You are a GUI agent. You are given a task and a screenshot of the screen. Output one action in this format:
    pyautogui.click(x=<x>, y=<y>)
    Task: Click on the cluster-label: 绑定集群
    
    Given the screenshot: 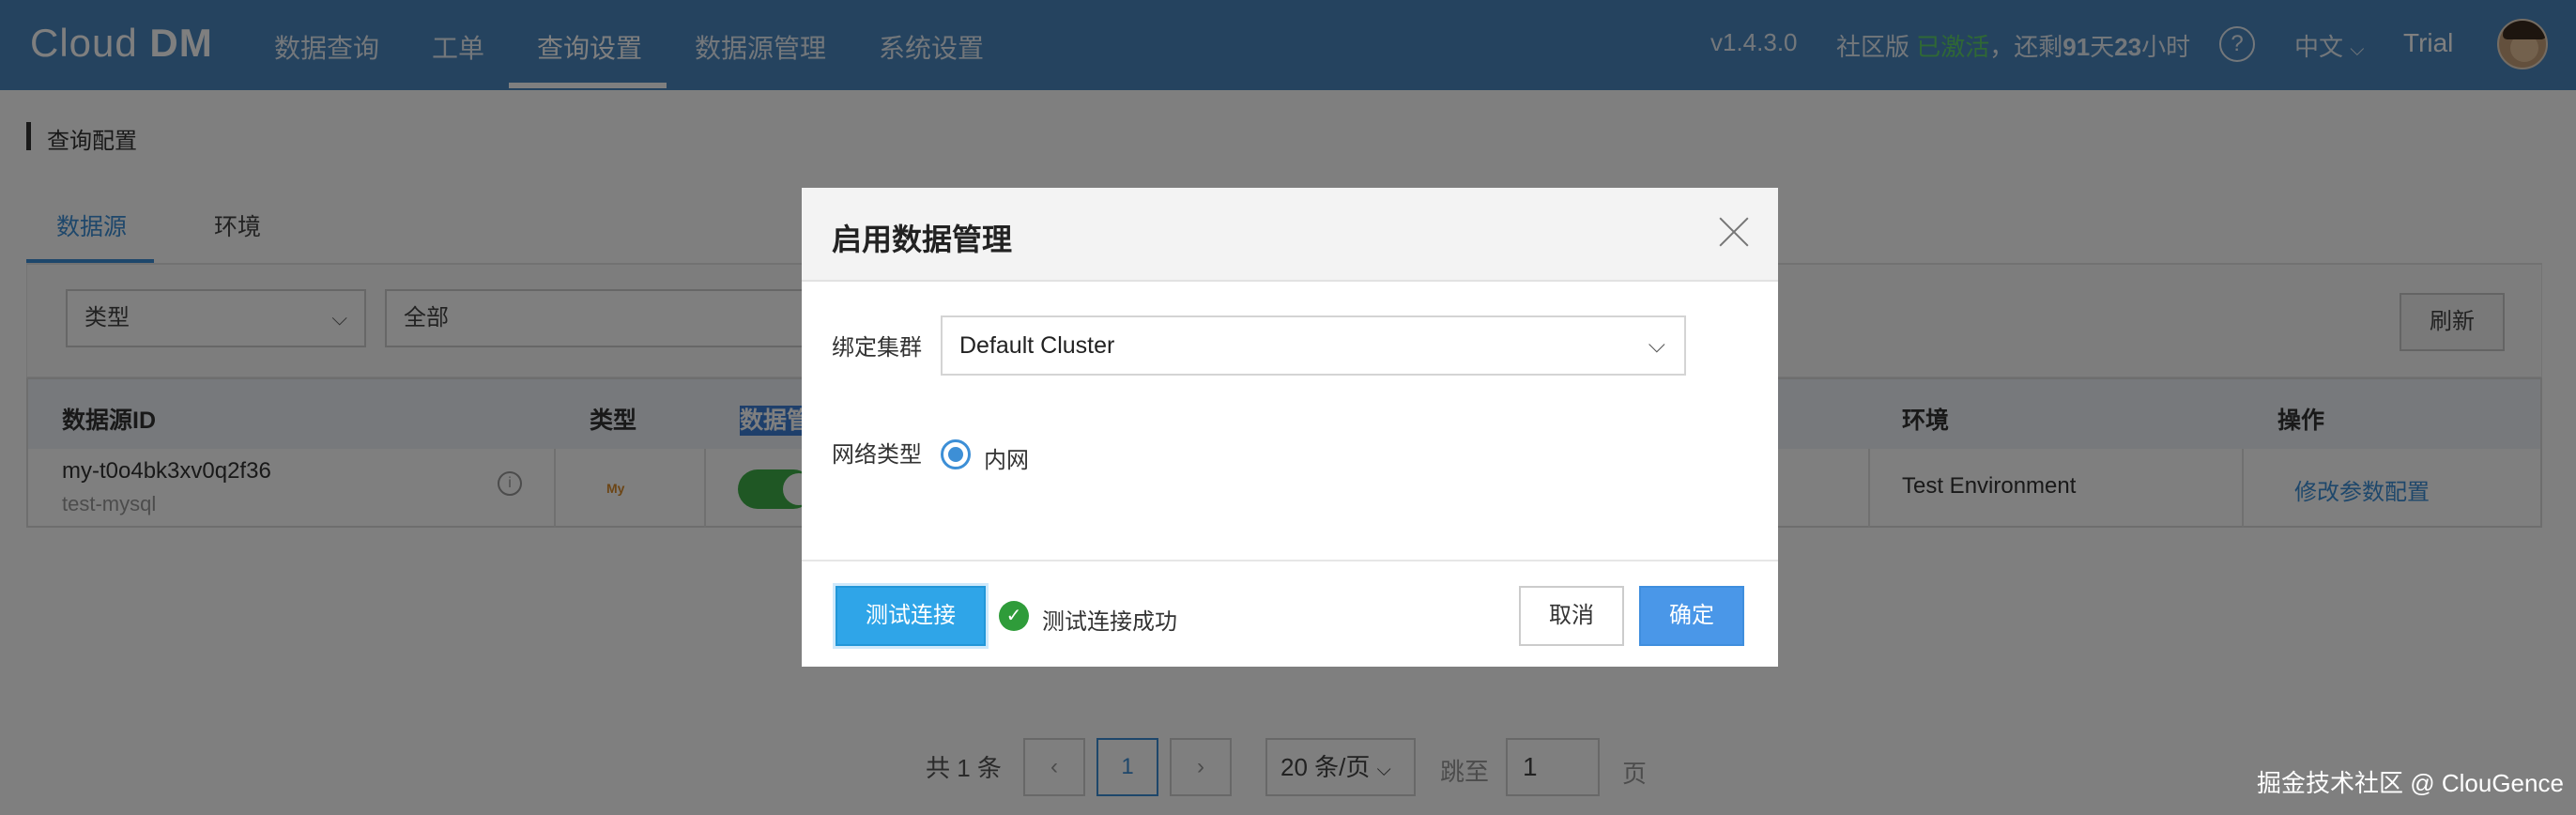 What is the action you would take?
    pyautogui.click(x=877, y=348)
    